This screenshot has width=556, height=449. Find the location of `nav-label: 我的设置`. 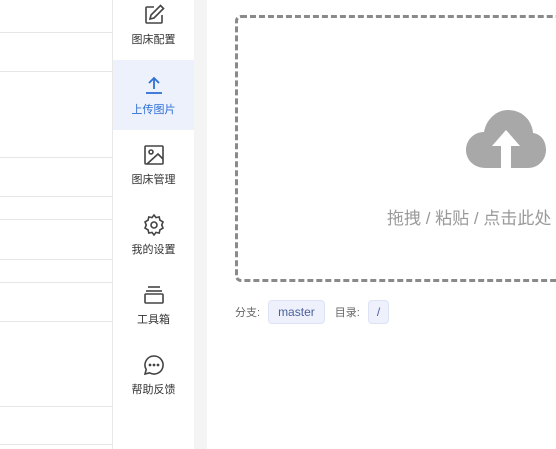

nav-label: 我的设置 is located at coordinates (153, 250).